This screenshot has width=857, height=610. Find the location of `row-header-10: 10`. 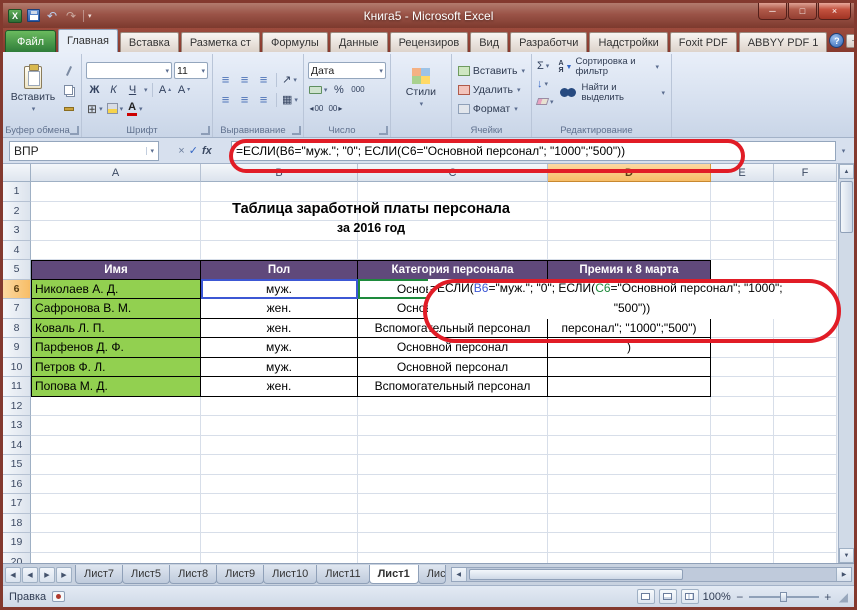

row-header-10: 10 is located at coordinates (17, 367).